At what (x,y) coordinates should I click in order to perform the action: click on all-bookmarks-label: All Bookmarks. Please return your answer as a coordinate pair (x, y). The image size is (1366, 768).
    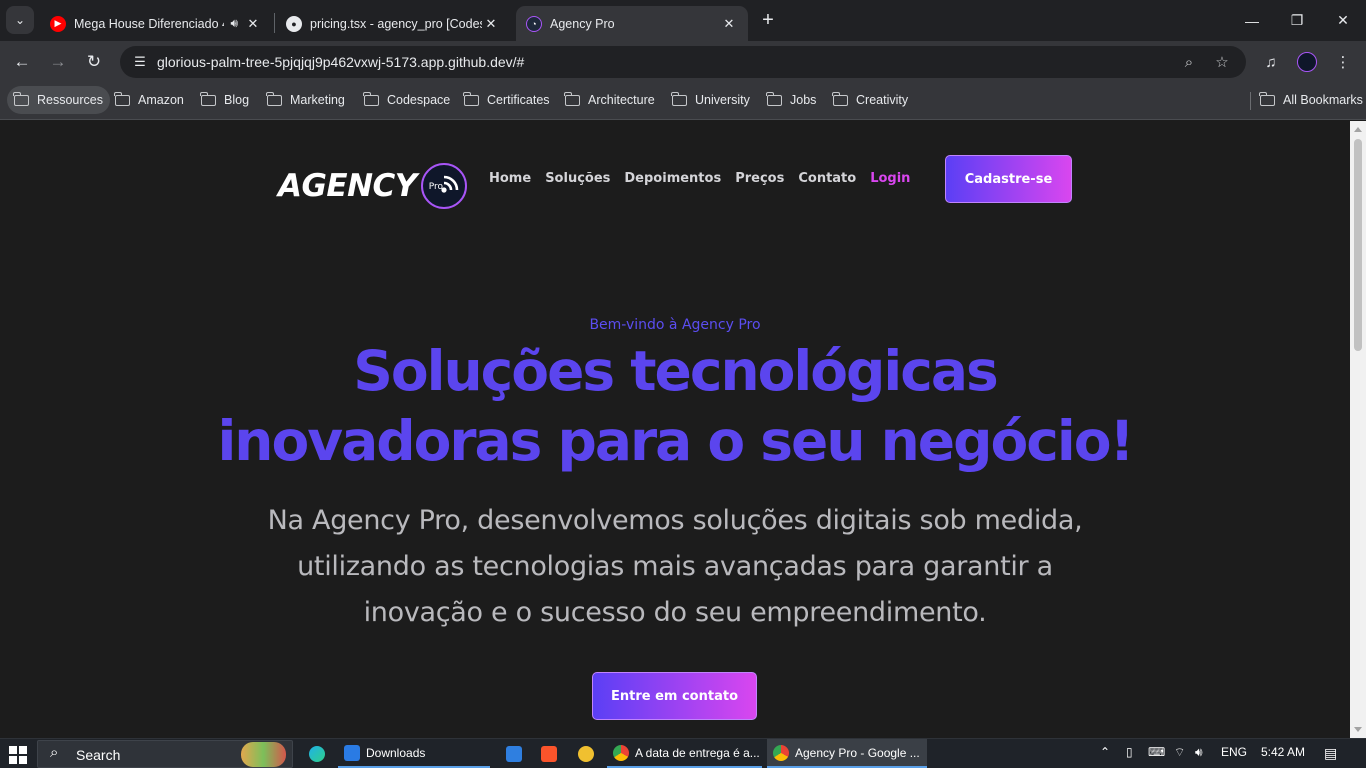
    Looking at the image, I should click on (1323, 100).